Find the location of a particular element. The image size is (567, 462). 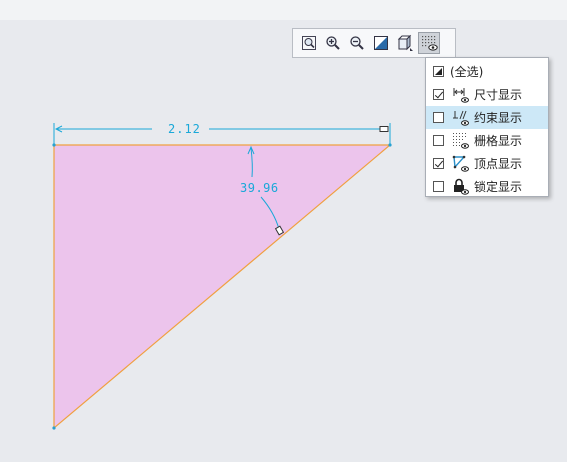

zoom-in-icon is located at coordinates (333, 43).